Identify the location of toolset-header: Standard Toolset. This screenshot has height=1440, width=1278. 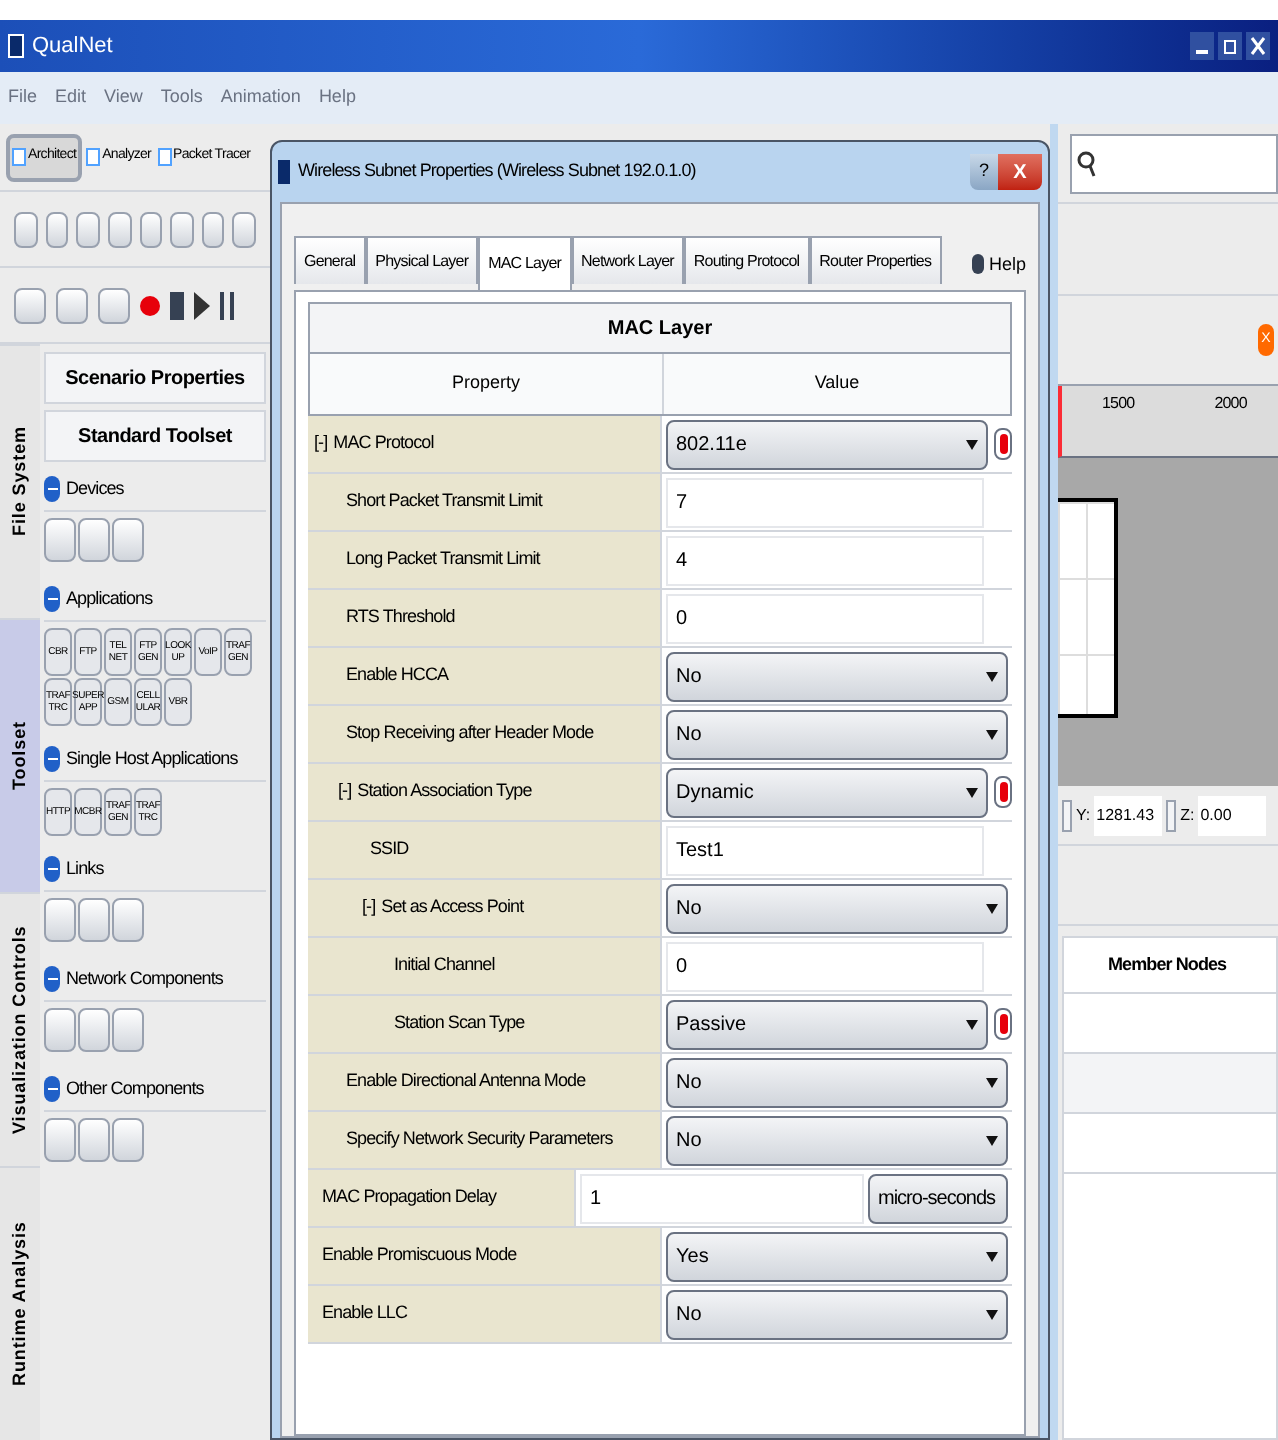
(155, 436).